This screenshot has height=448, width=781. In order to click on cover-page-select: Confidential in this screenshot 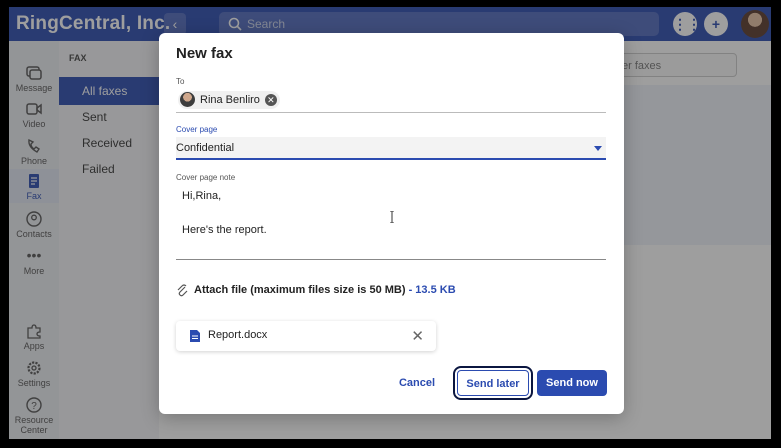, I will do `click(391, 148)`.